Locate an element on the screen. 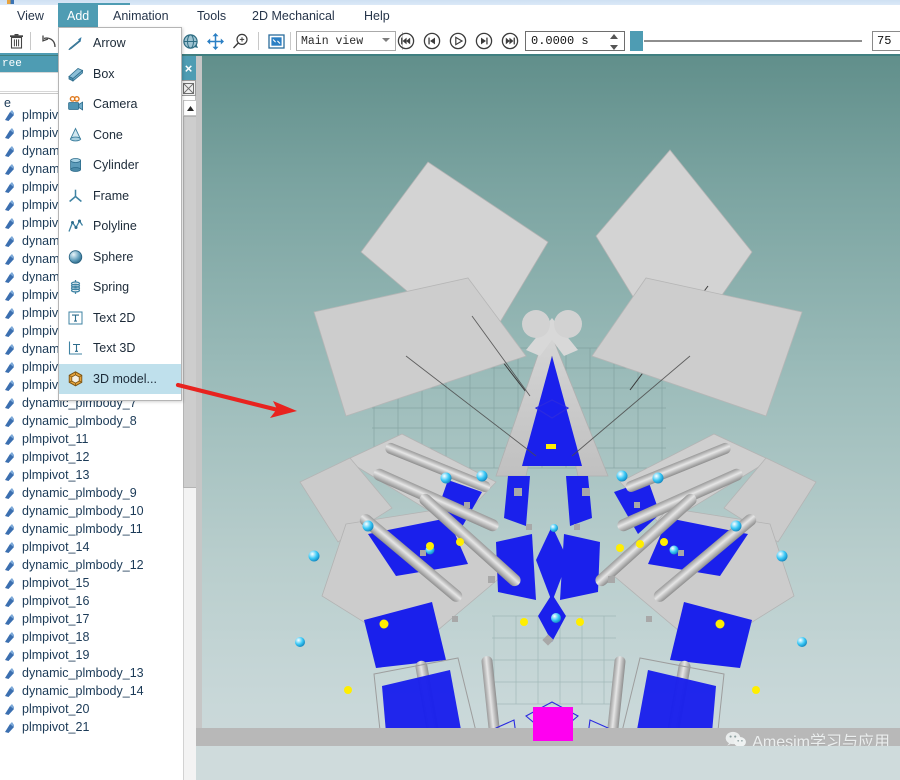 The width and height of the screenshot is (900, 780). restore-panel-button is located at coordinates (188, 88).